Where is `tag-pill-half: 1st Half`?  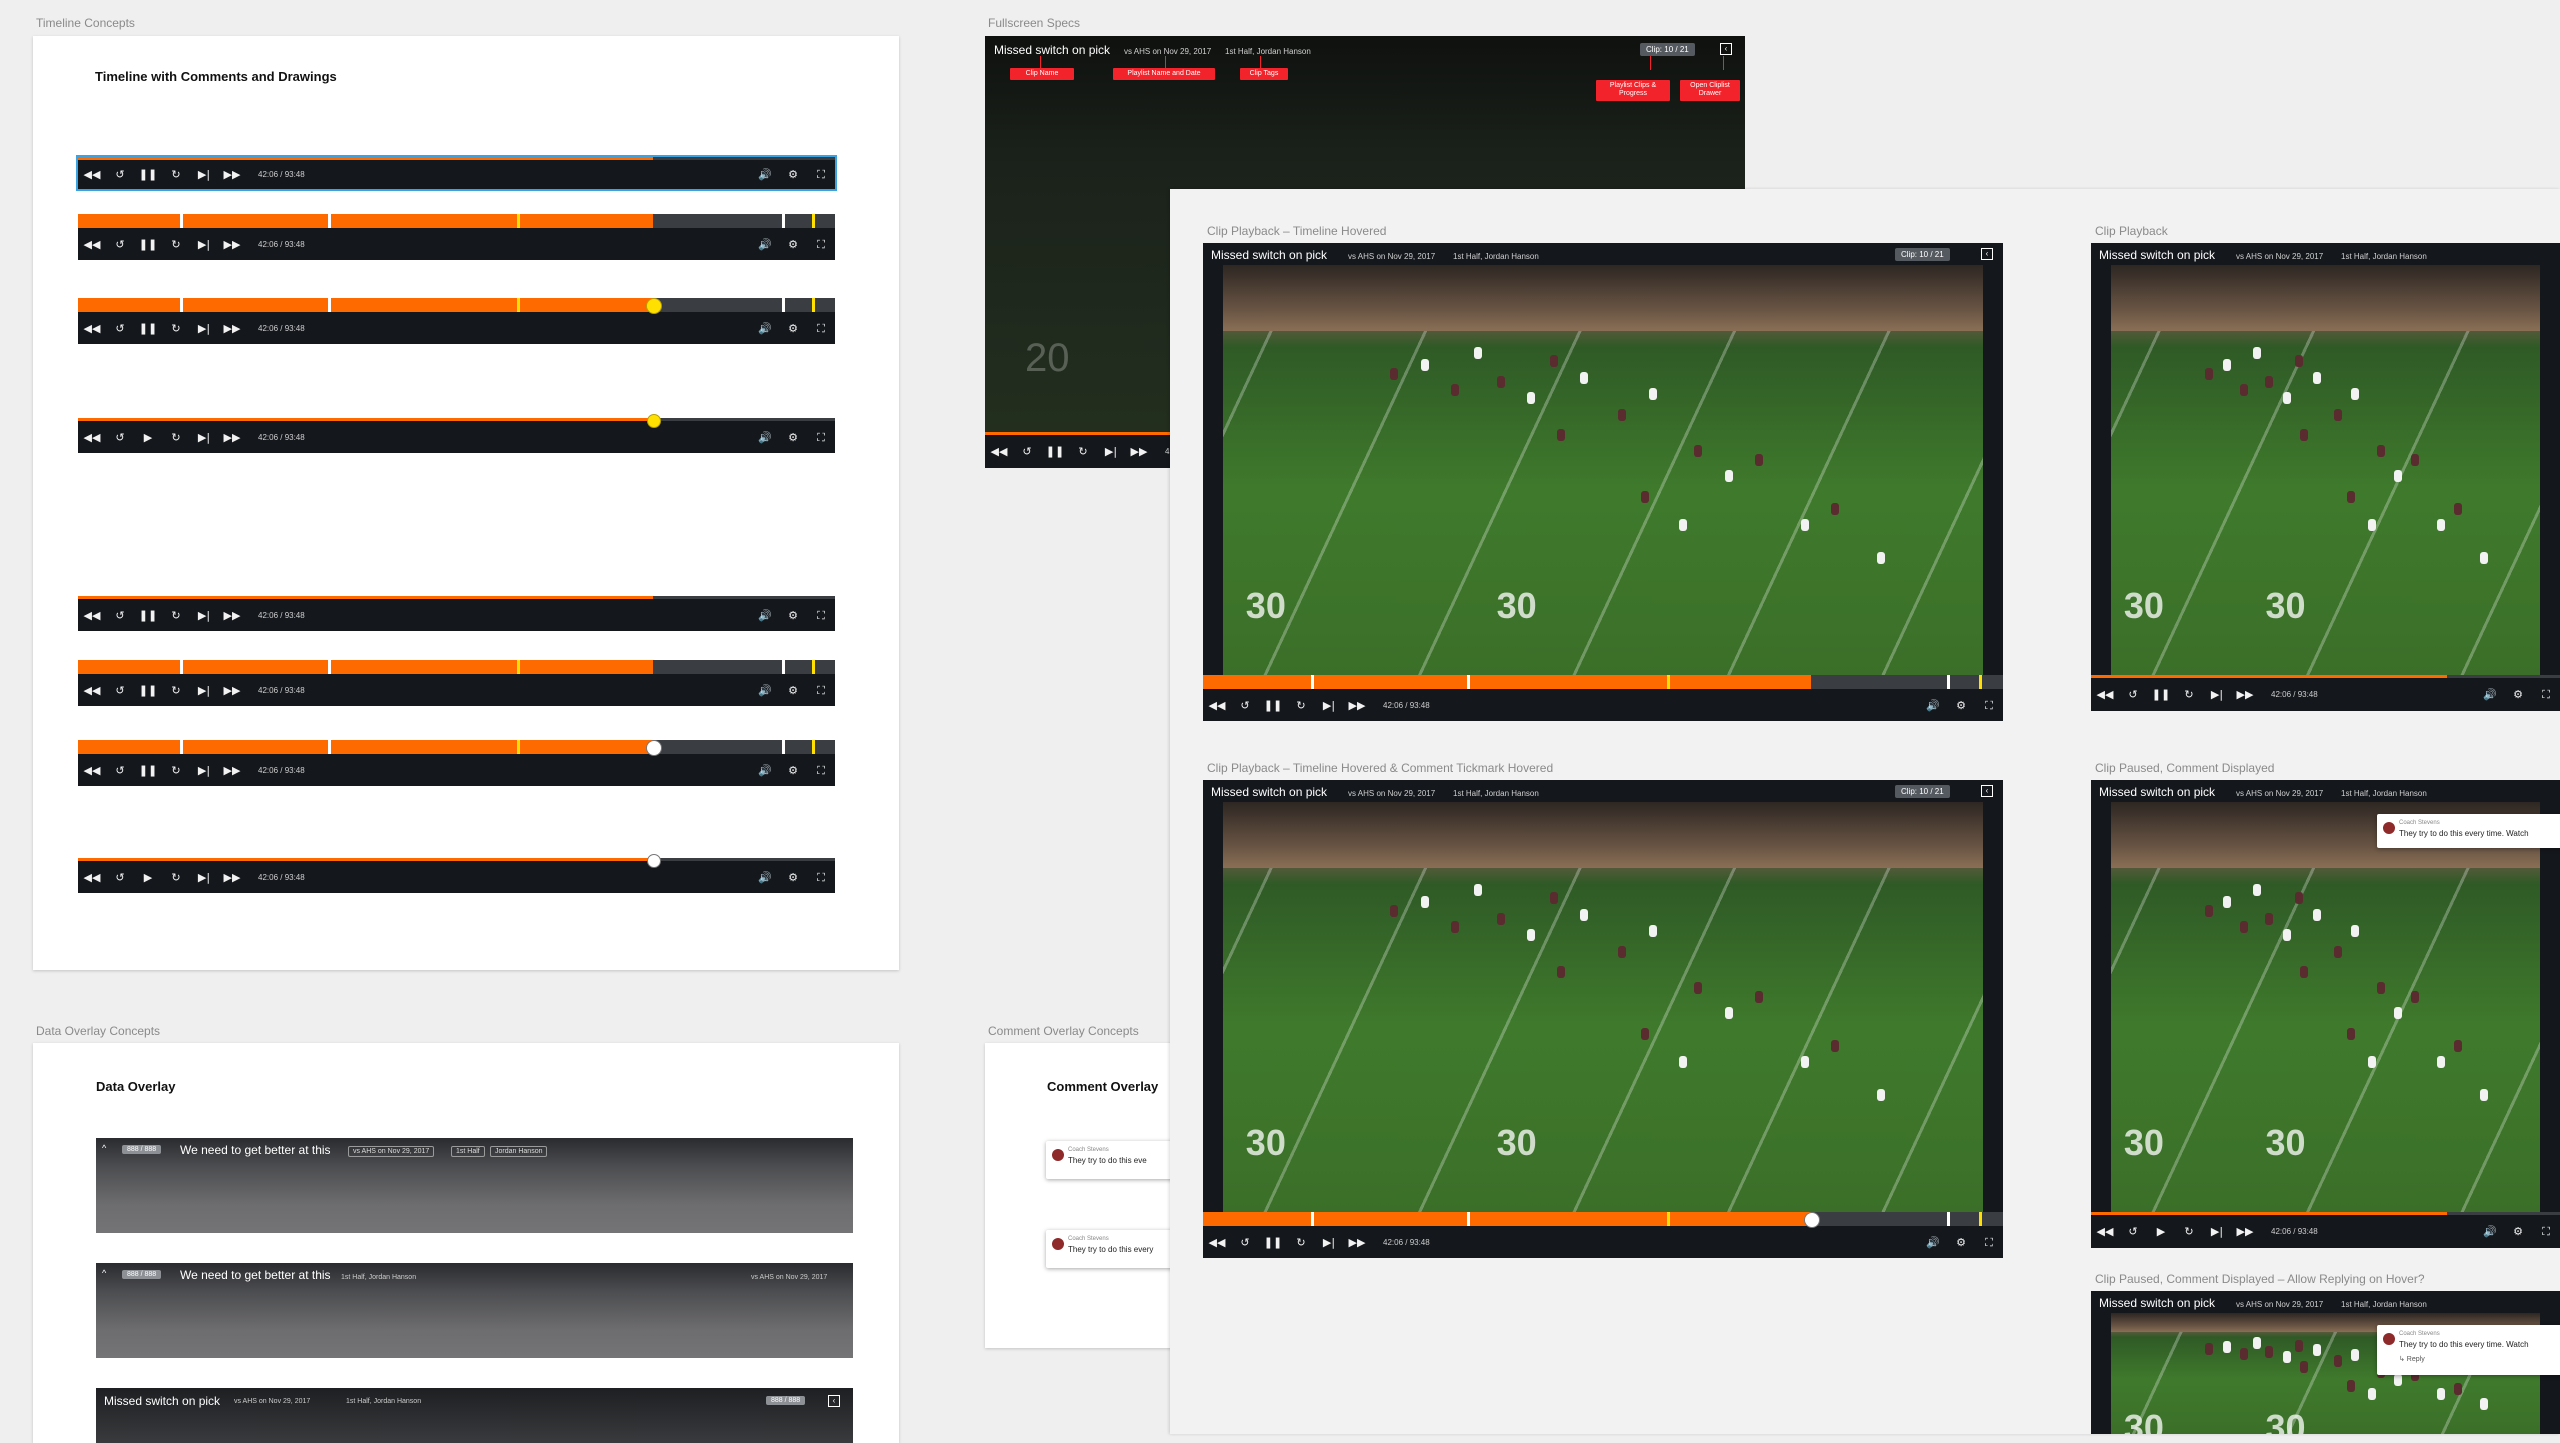 tag-pill-half: 1st Half is located at coordinates (468, 1151).